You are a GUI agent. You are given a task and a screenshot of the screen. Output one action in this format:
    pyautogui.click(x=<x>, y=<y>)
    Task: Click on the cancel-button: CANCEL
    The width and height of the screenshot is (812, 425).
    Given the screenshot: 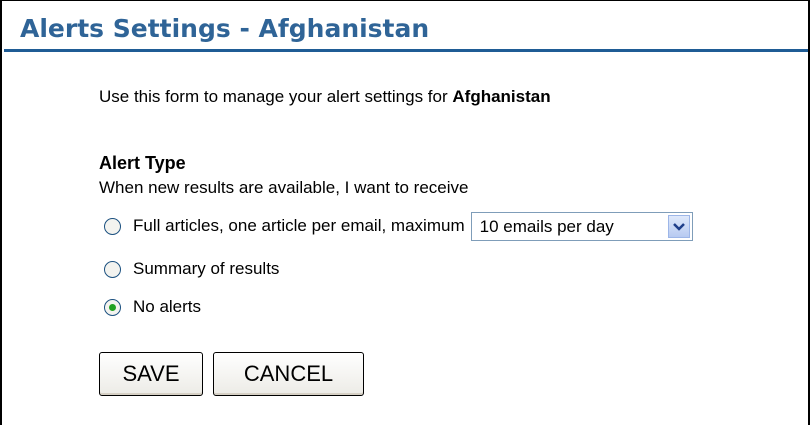 What is the action you would take?
    pyautogui.click(x=288, y=374)
    